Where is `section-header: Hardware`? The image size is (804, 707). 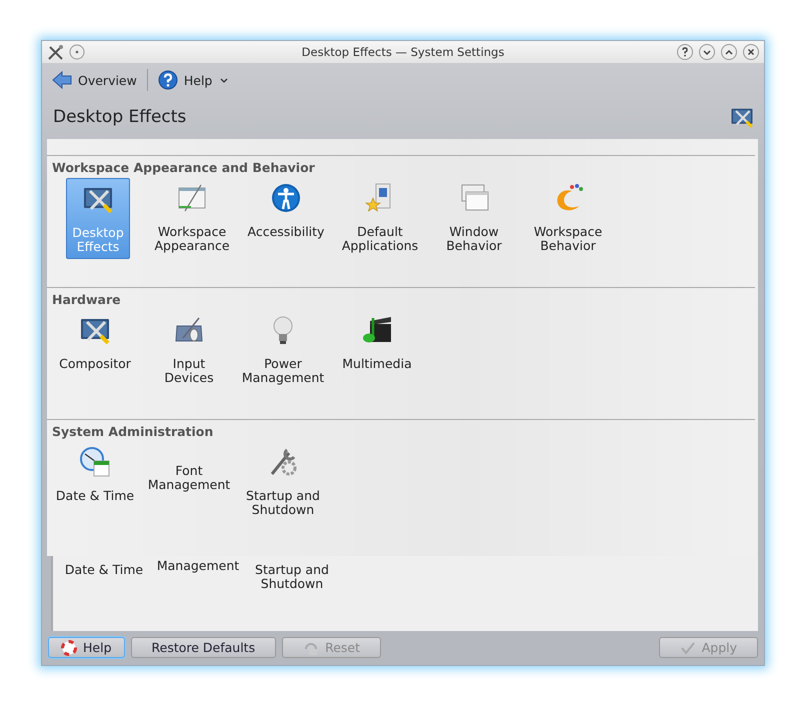 section-header: Hardware is located at coordinates (86, 300).